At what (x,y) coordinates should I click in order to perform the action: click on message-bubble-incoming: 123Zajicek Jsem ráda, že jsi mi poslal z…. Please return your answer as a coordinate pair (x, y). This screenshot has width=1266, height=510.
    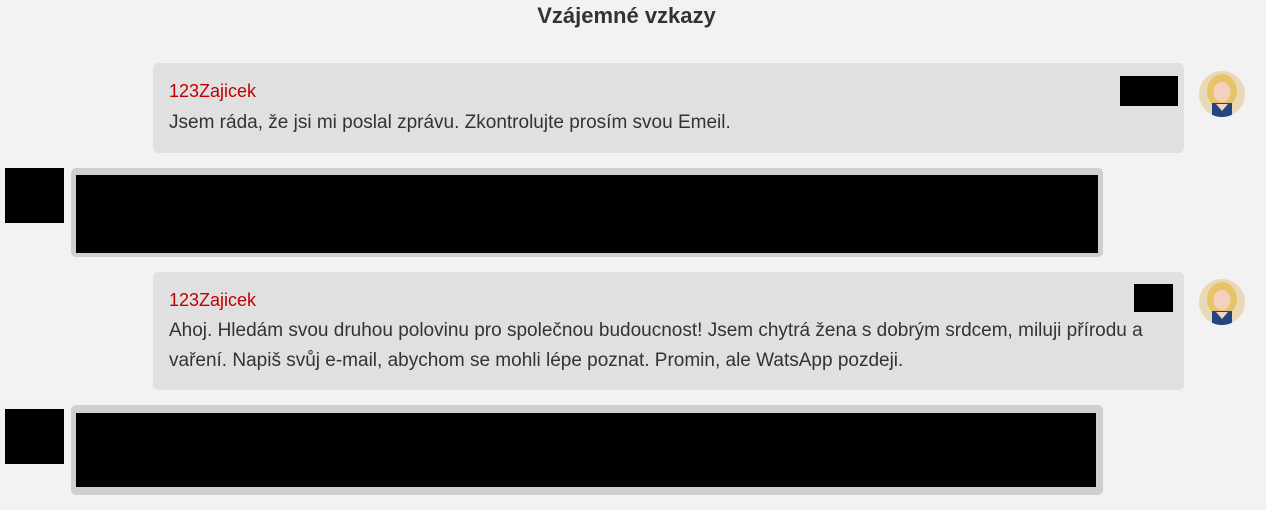
    Looking at the image, I should click on (668, 108).